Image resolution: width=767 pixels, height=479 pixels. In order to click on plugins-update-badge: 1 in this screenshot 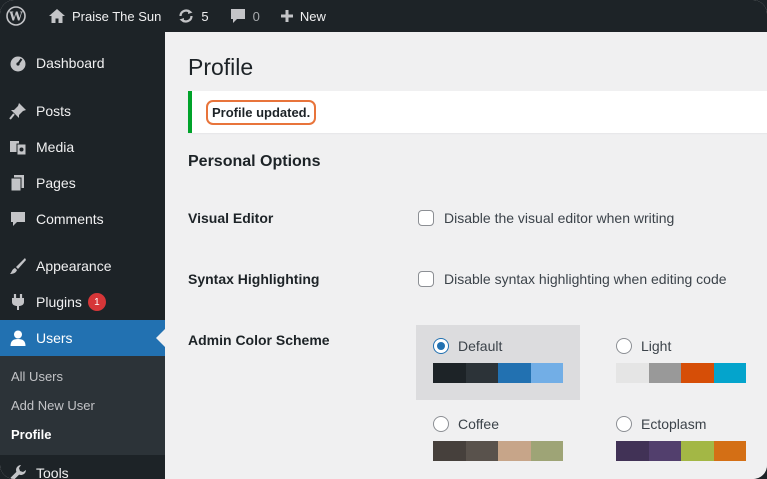, I will do `click(96, 302)`.